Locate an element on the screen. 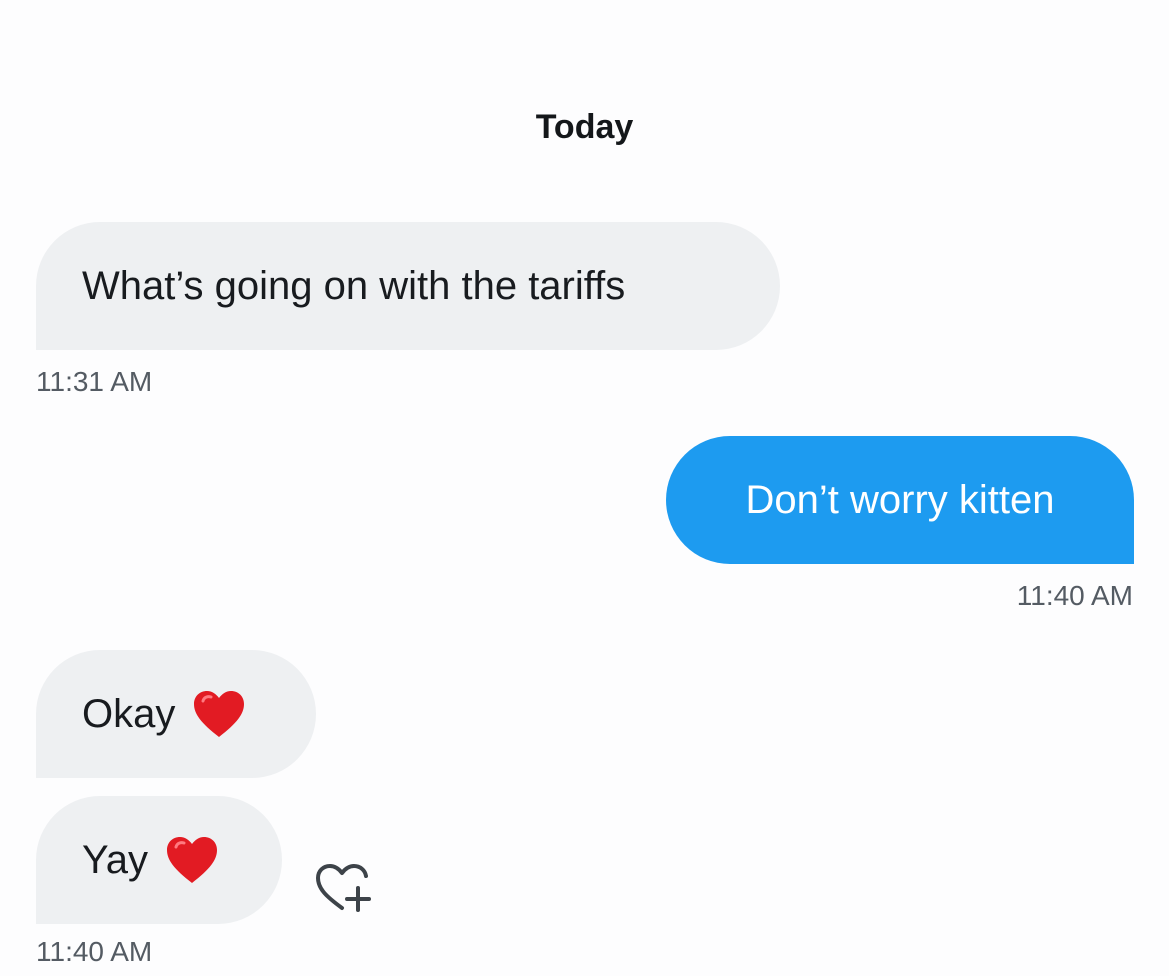 The height and width of the screenshot is (976, 1169). message-text: Don’t worry kitten is located at coordinates (900, 499).